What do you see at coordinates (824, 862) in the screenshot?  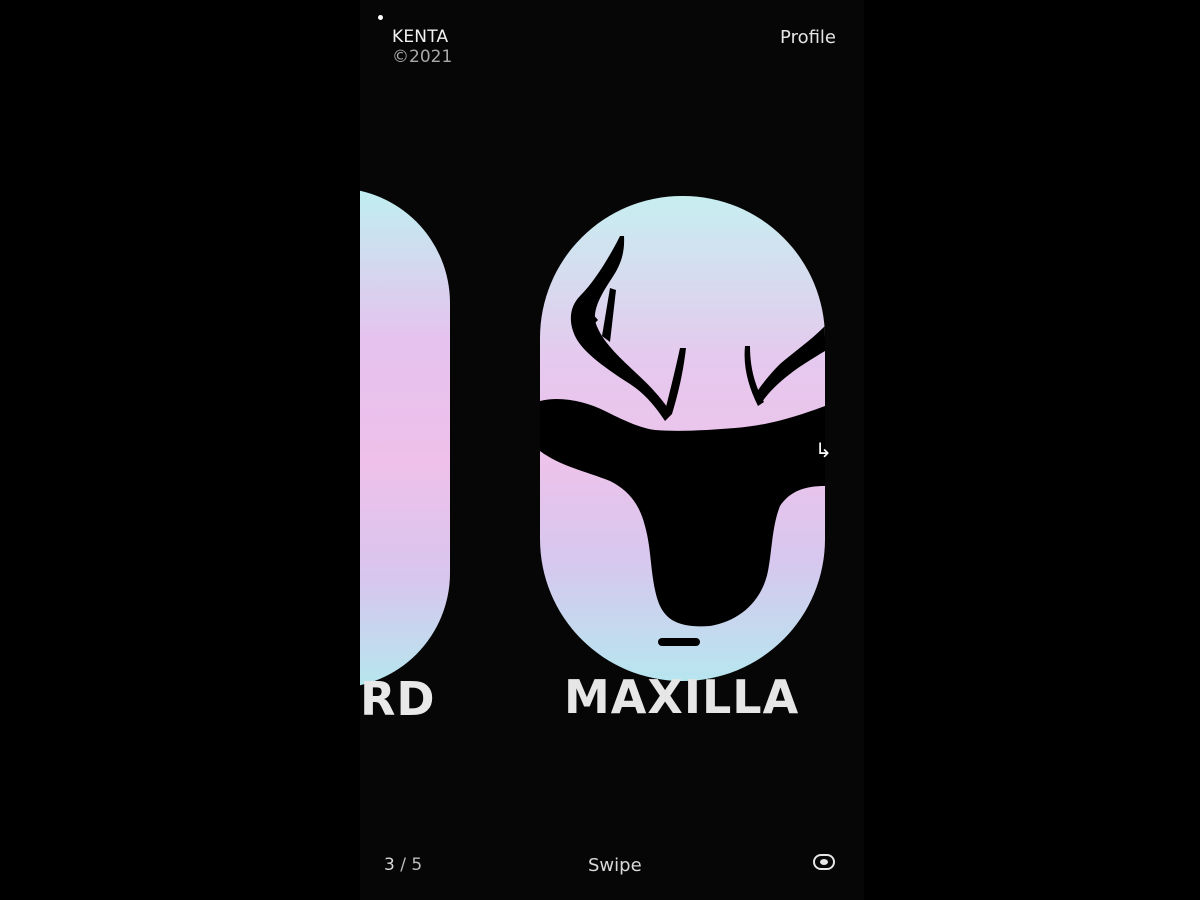 I see `toggle-icon` at bounding box center [824, 862].